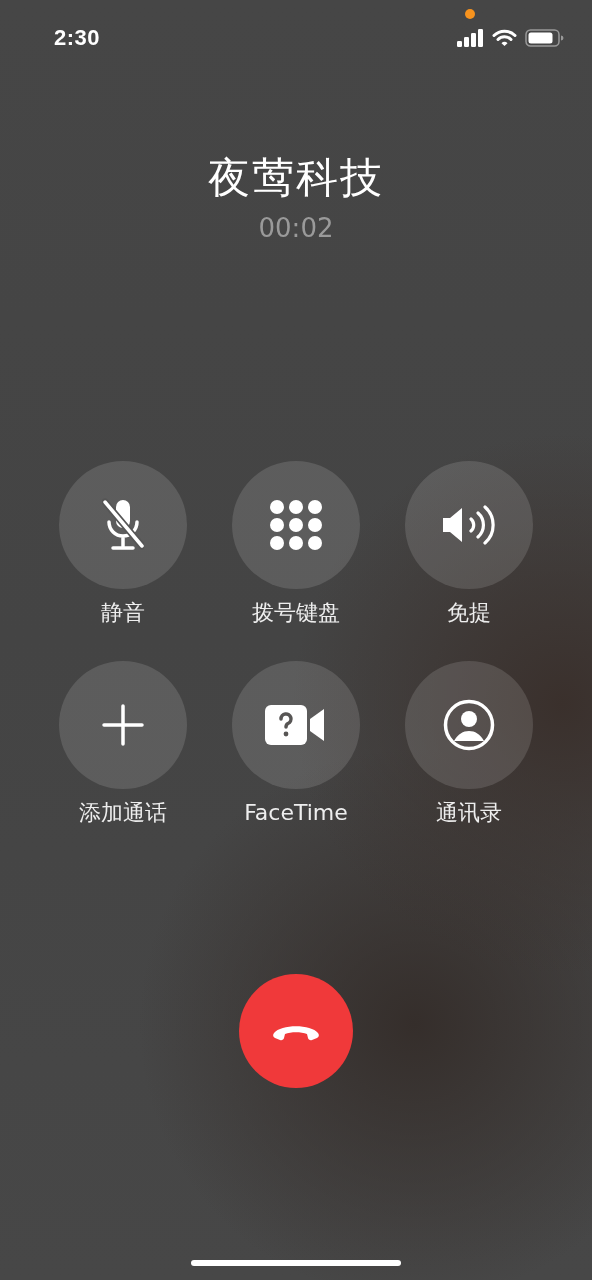 This screenshot has width=592, height=1280. Describe the element at coordinates (470, 14) in the screenshot. I see `privacy-indicator-icon` at that location.